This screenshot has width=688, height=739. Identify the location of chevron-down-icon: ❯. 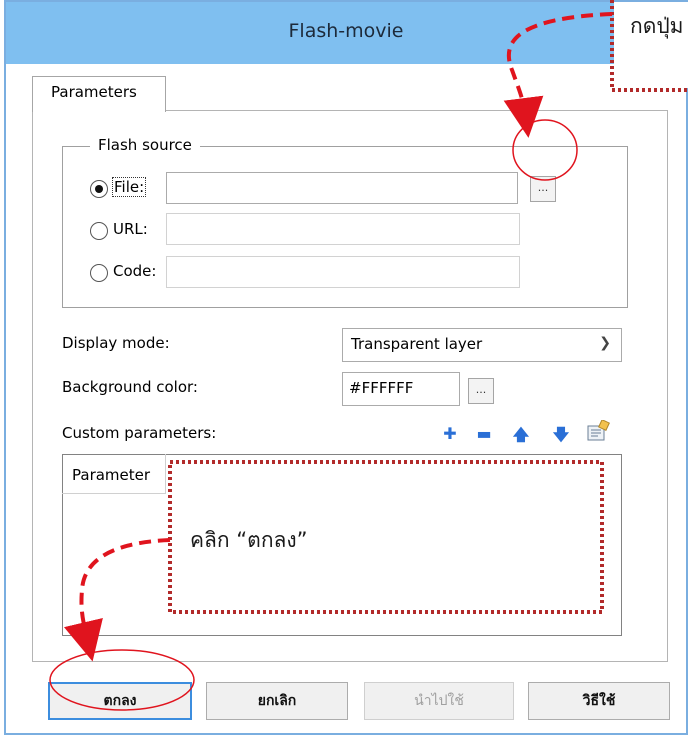
(605, 343).